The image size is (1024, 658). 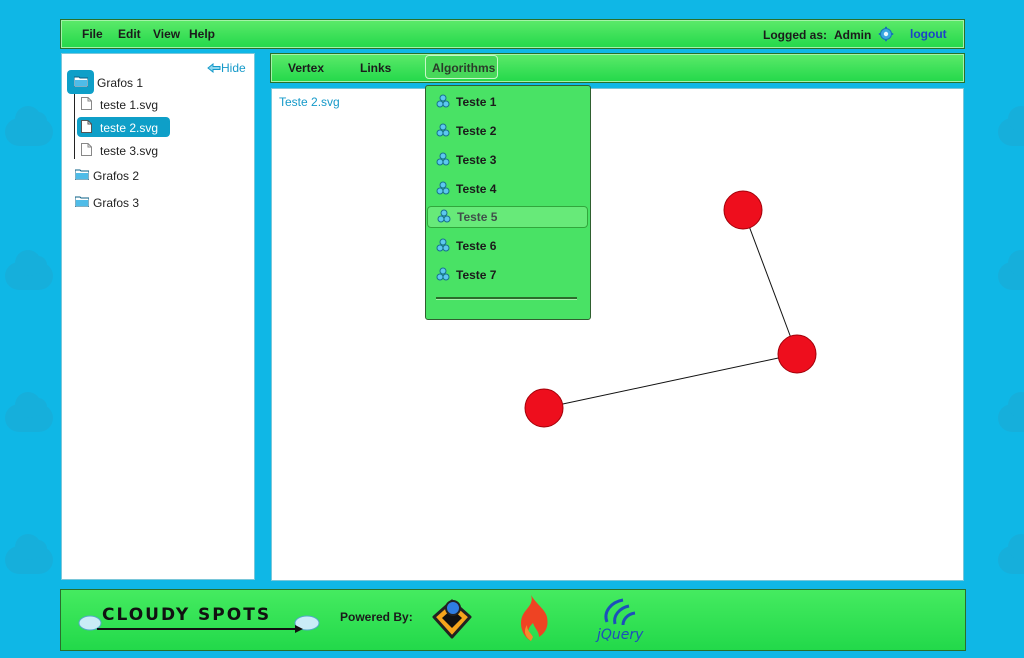 I want to click on graph-drawing, so click(x=670, y=309).